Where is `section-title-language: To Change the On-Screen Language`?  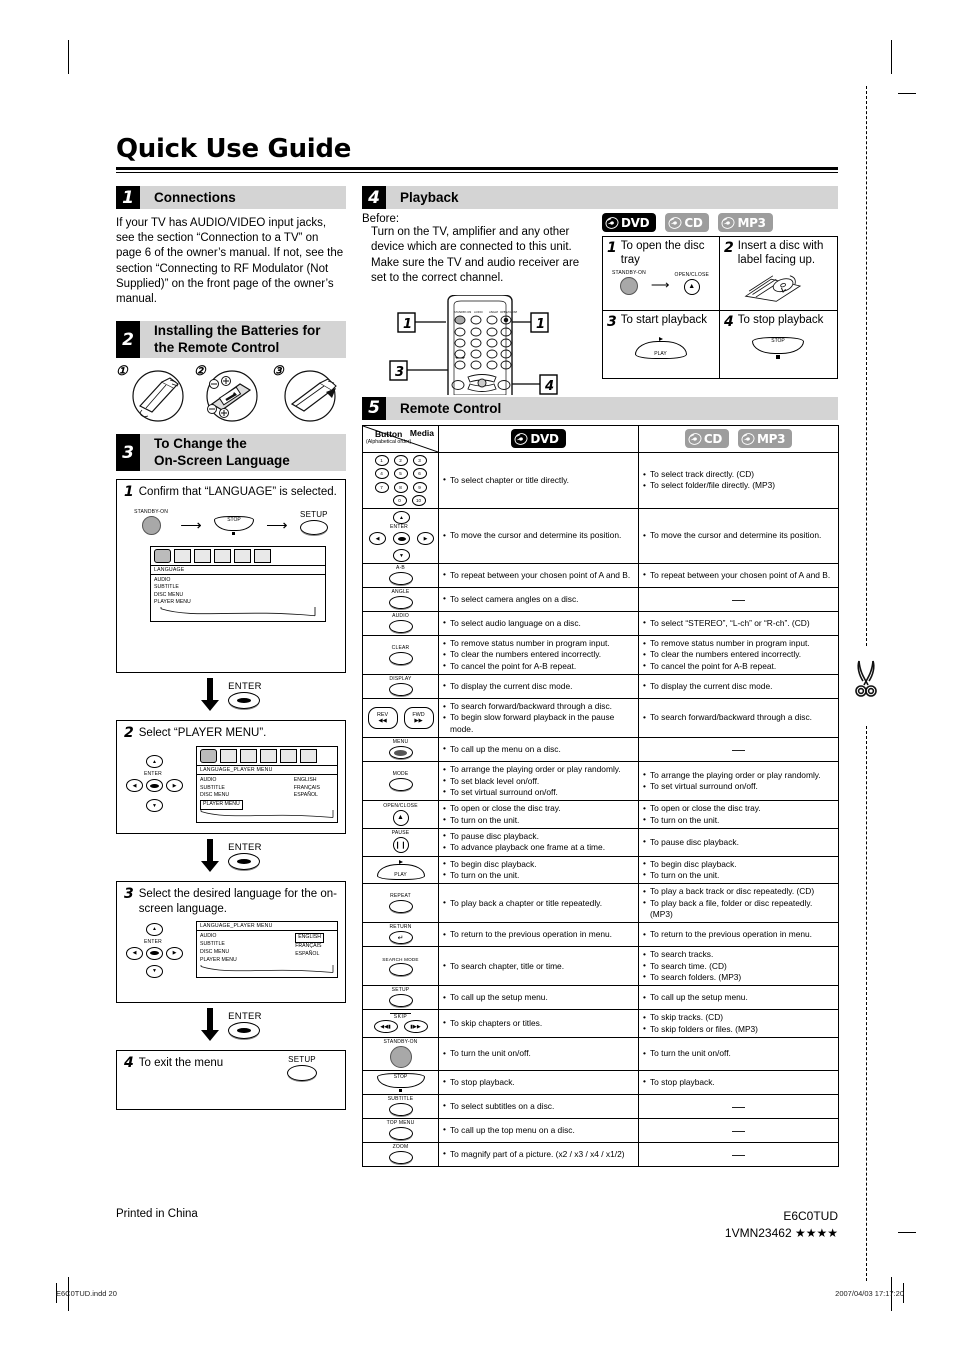 section-title-language: To Change the On-Screen Language is located at coordinates (243, 453).